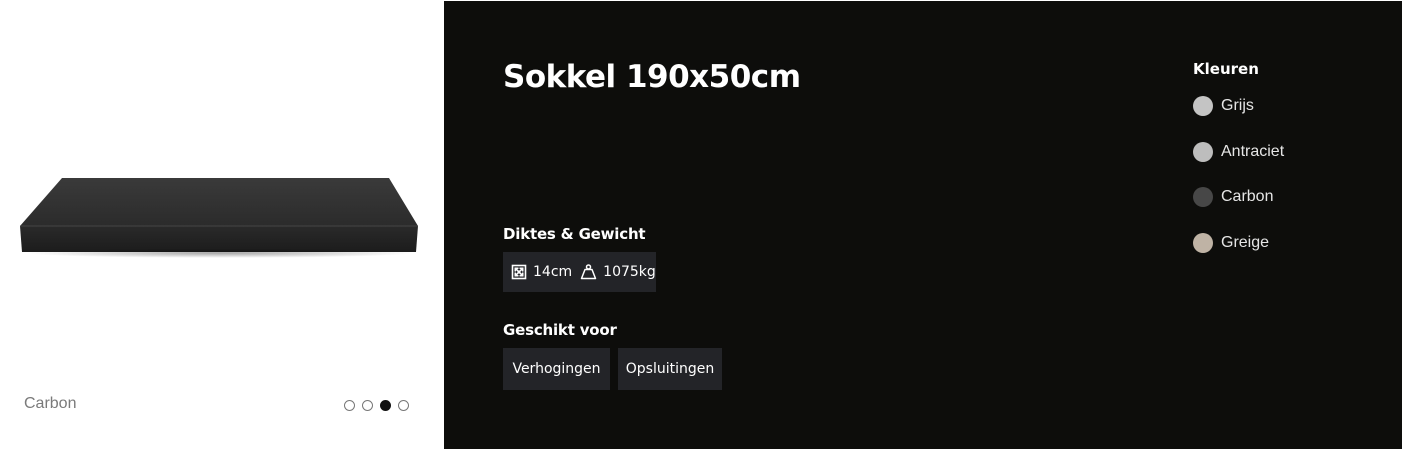 The width and height of the screenshot is (1403, 450). What do you see at coordinates (670, 369) in the screenshot?
I see `tag-opsluitingen: Opsluitingen` at bounding box center [670, 369].